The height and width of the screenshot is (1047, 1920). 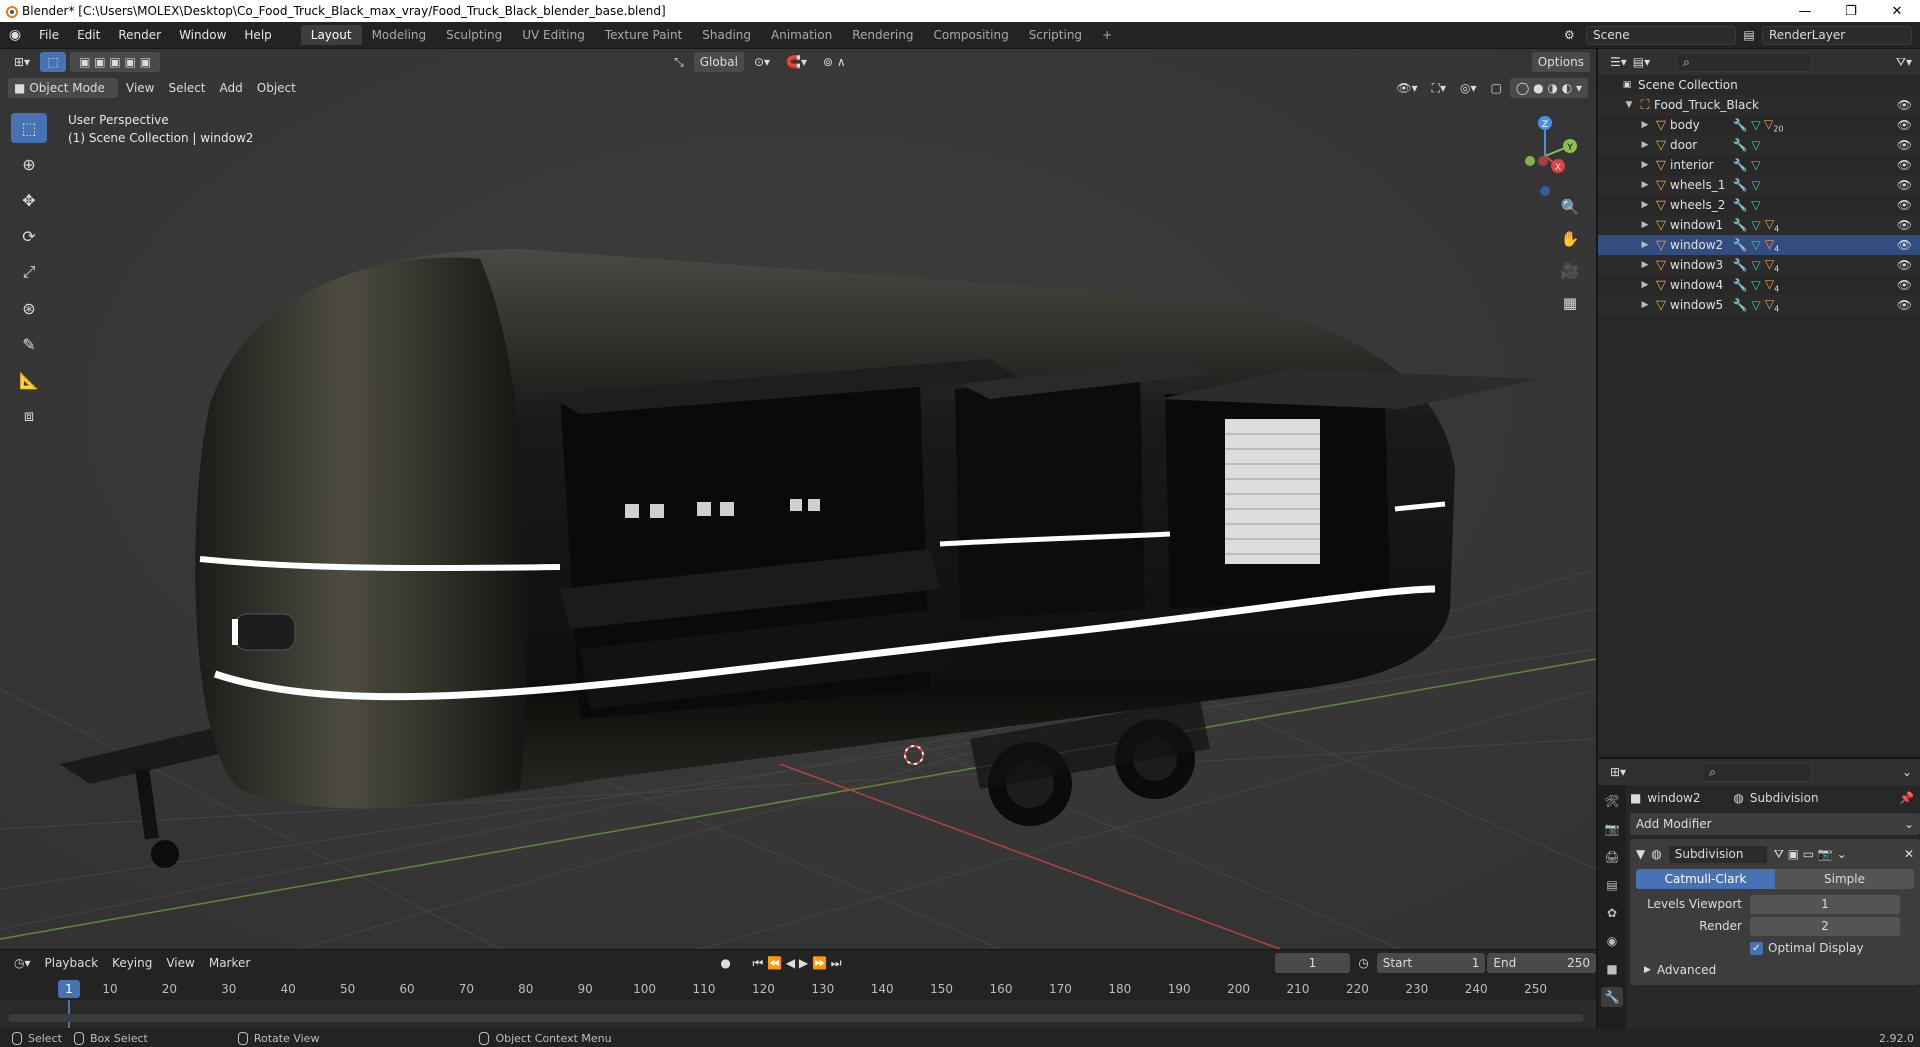 I want to click on collection-row: ▼ ⛶ Food_Truck_Black 👁, so click(x=1759, y=105).